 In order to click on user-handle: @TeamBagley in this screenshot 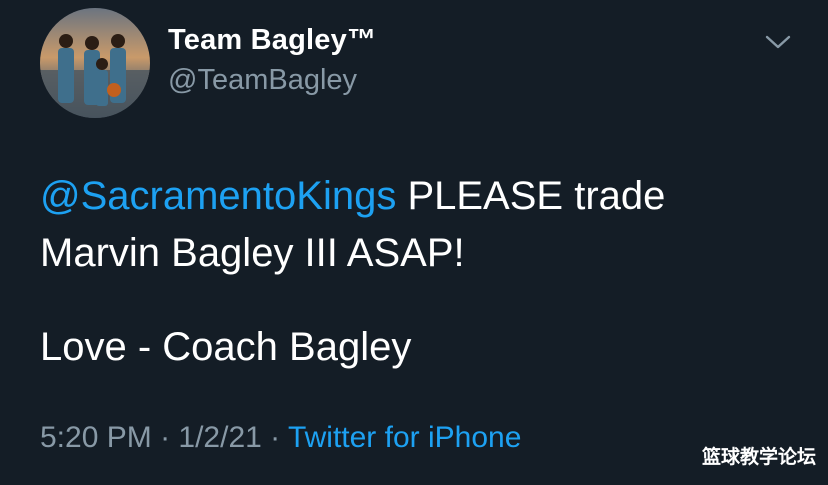, I will do `click(262, 80)`.